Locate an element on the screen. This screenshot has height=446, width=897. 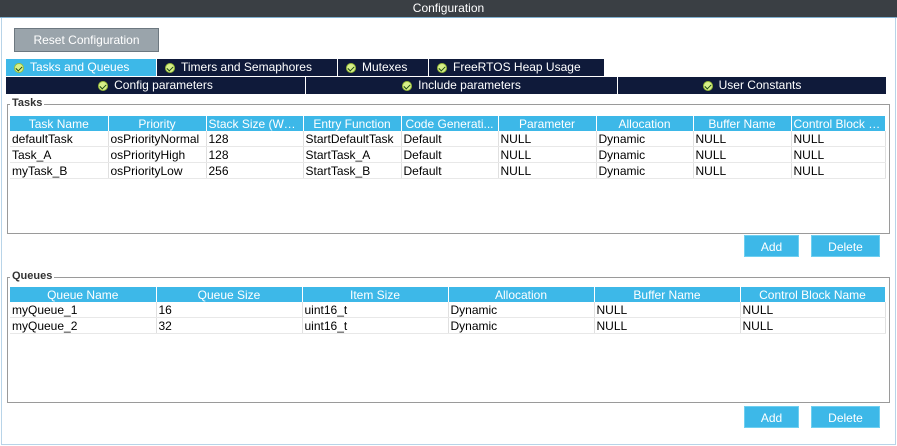
table-row: myQueue_2 32 uint16_t Dynamic NULL NULL is located at coordinates (448, 325).